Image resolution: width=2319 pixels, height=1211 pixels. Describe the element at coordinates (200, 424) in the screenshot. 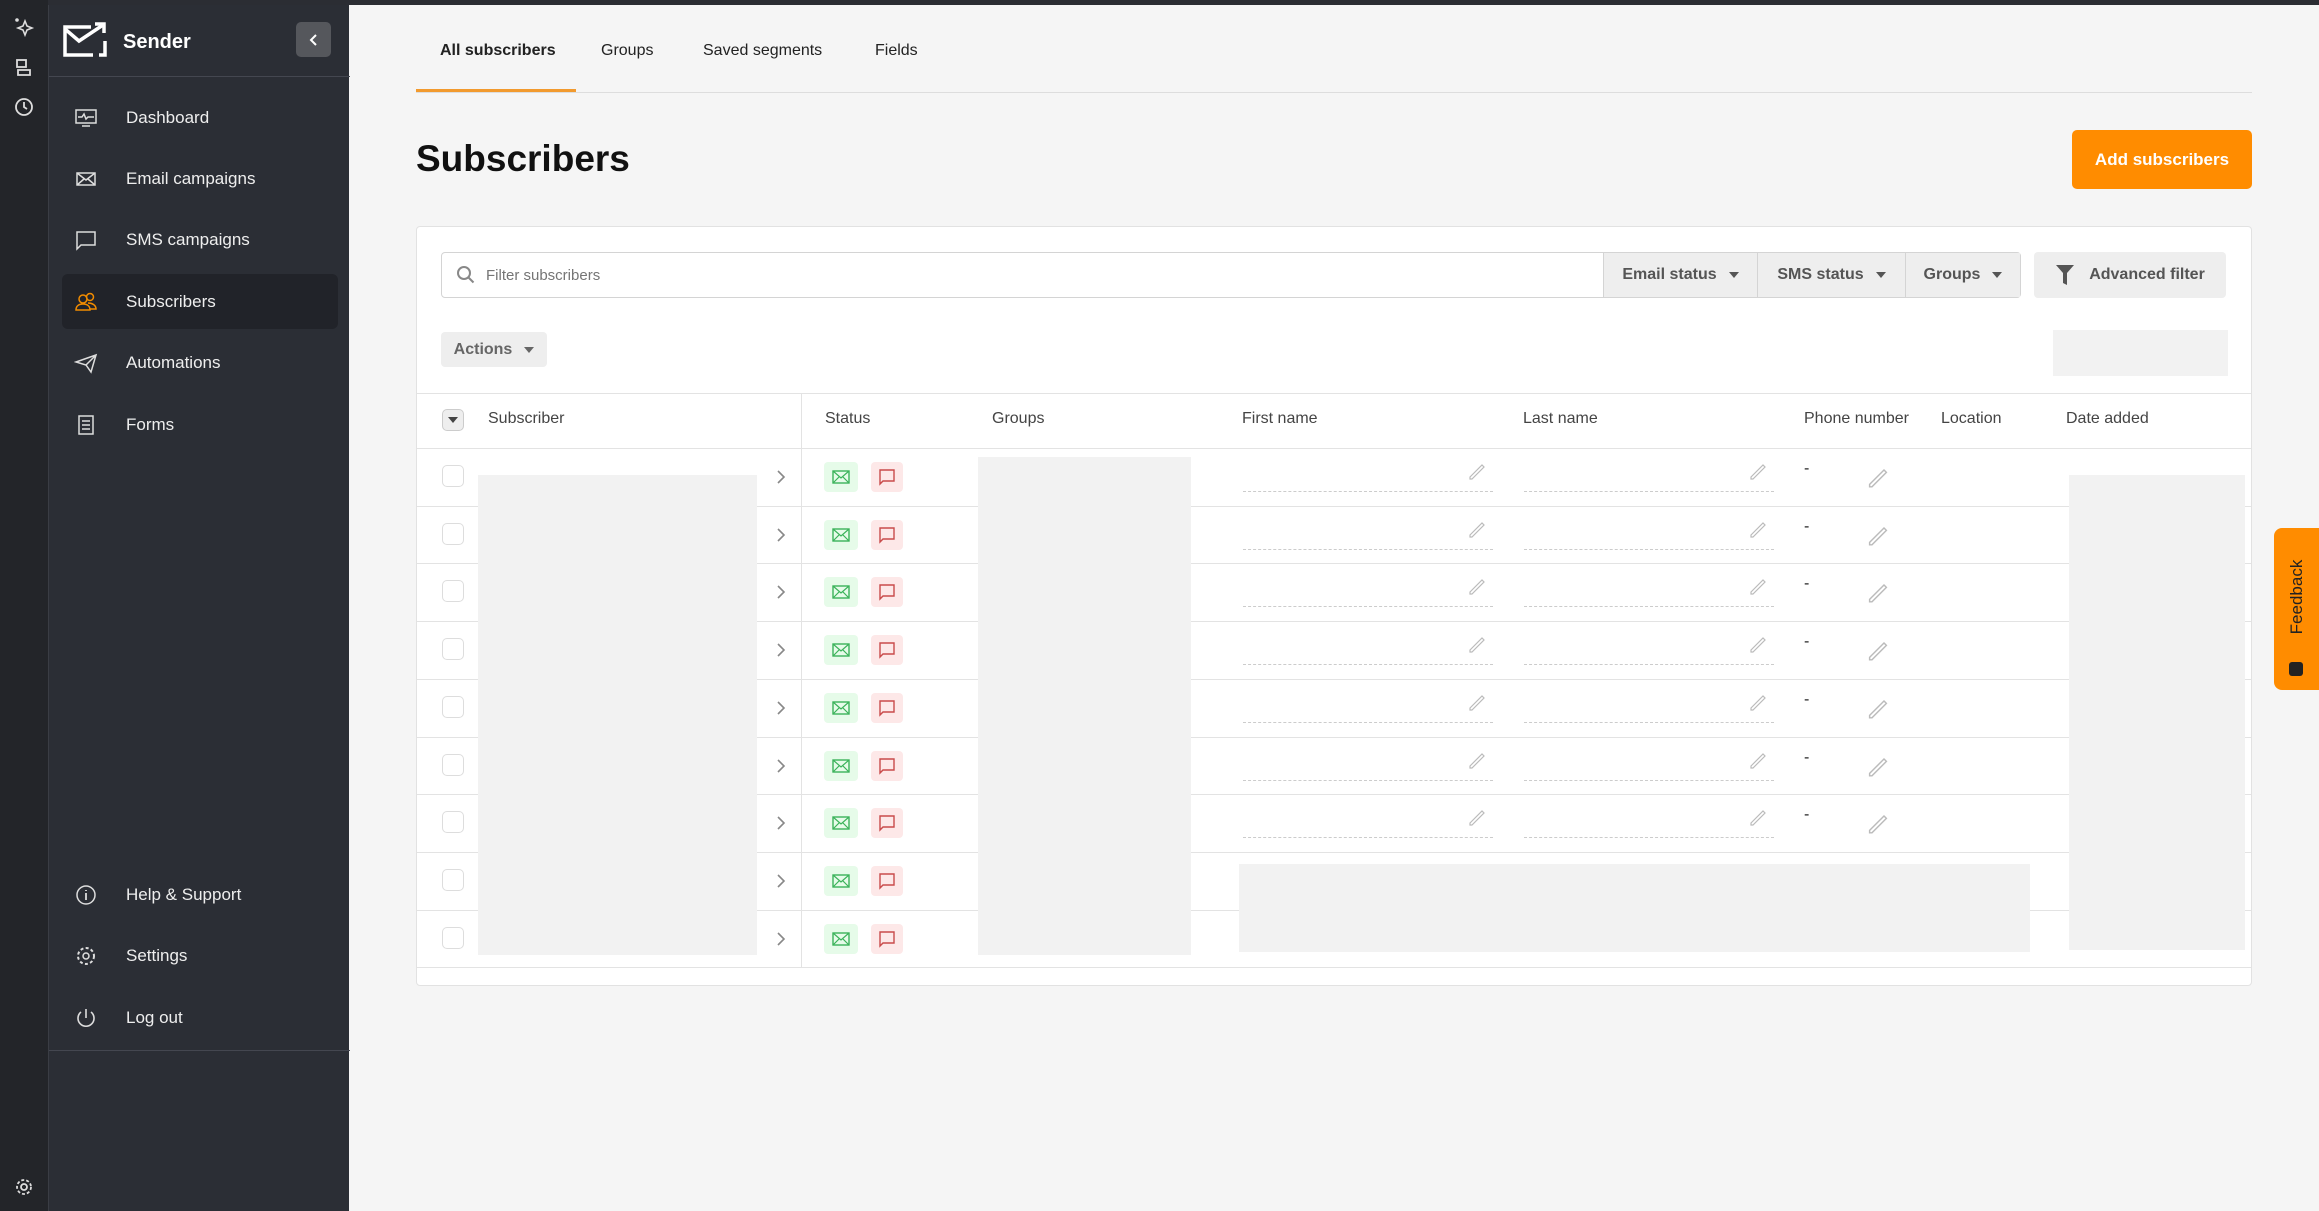

I see `sidebar-item-forms: Forms` at that location.